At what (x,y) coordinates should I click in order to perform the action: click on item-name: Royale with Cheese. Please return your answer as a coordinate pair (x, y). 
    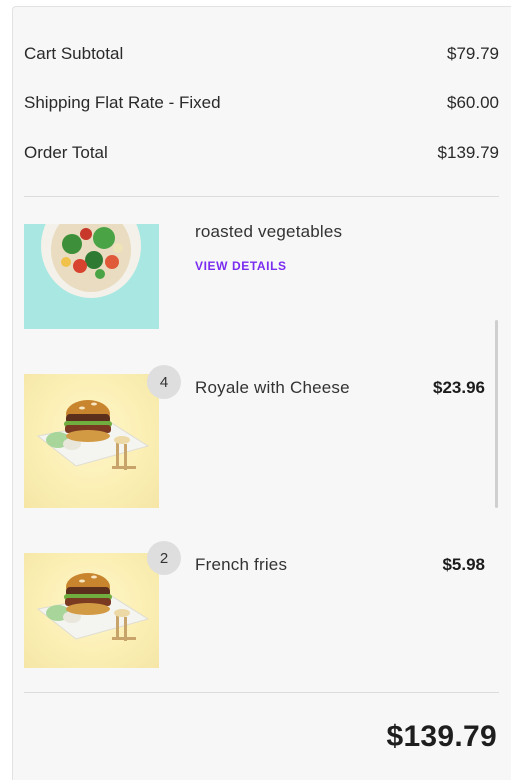
    Looking at the image, I should click on (272, 387).